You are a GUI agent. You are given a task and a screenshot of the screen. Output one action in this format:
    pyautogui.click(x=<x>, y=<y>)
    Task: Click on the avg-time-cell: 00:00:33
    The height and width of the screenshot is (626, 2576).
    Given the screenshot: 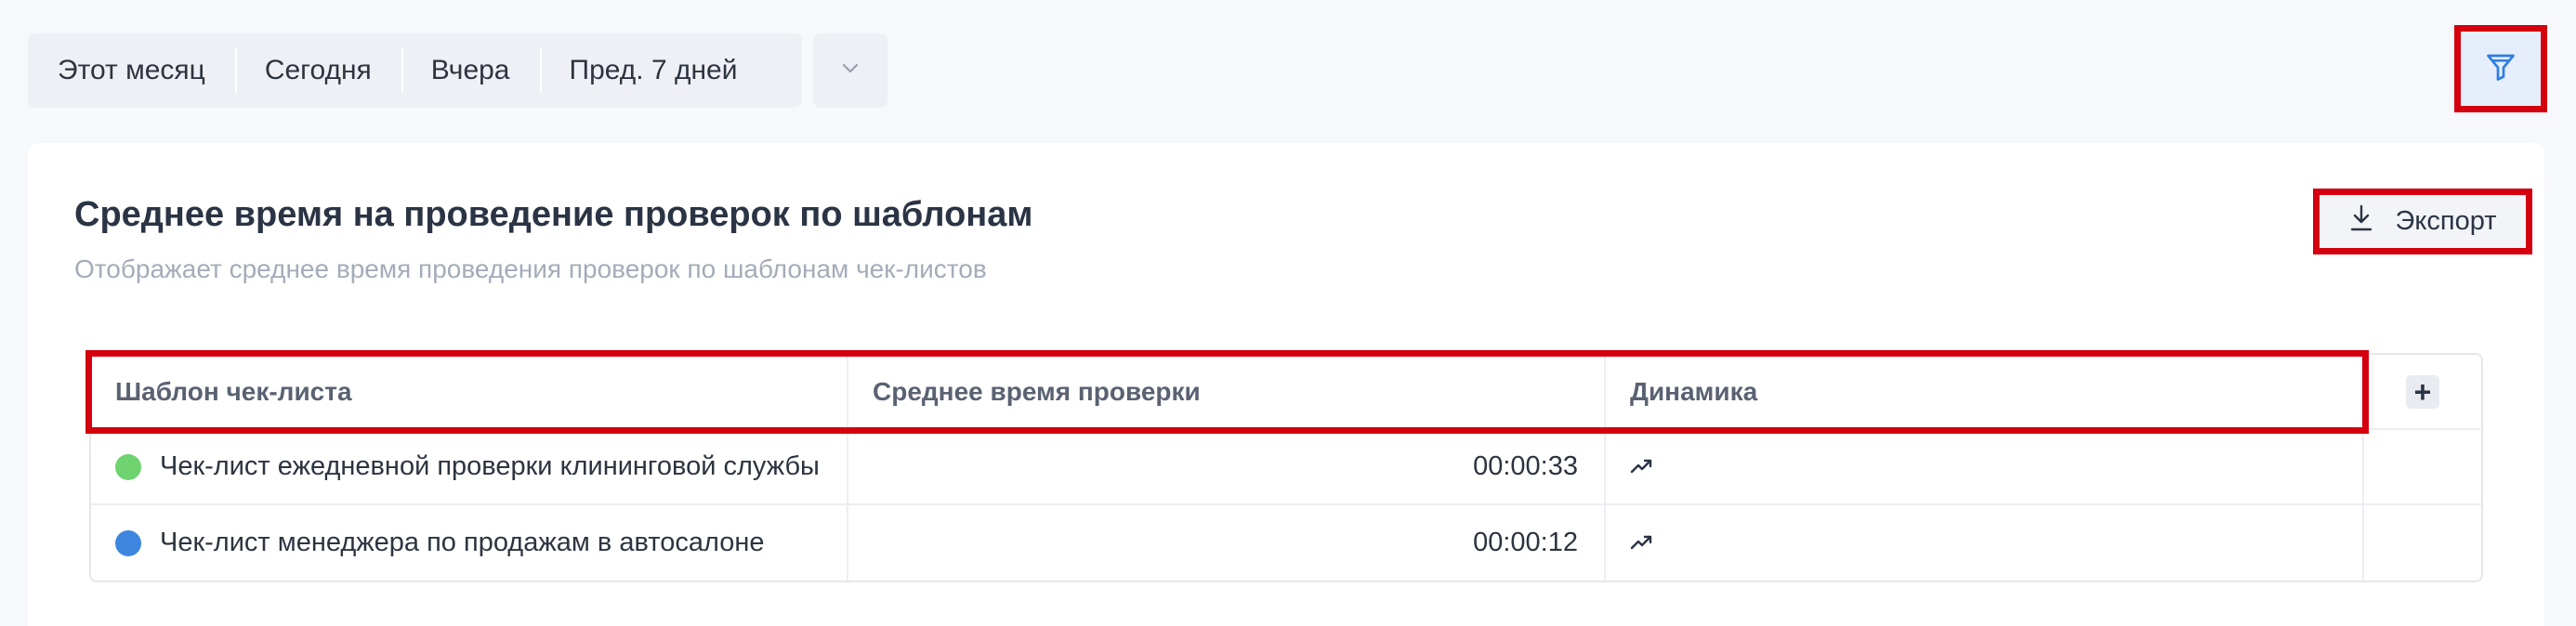 What is the action you would take?
    pyautogui.click(x=1227, y=467)
    